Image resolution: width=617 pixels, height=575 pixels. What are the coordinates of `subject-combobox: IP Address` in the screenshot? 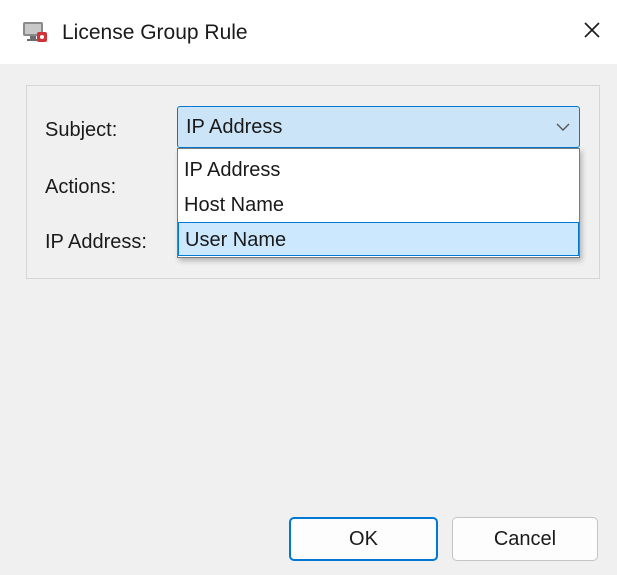 It's located at (378, 127).